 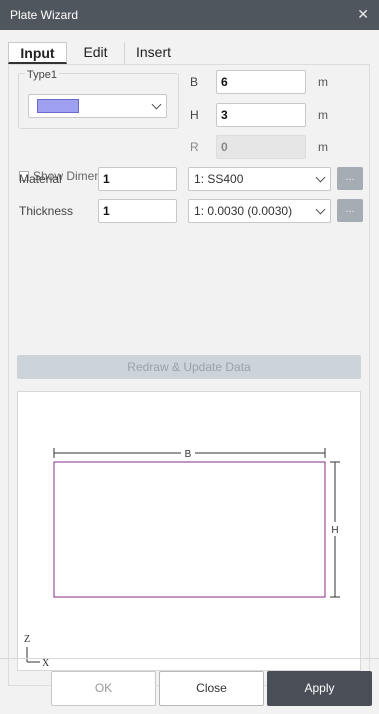 I want to click on thickness-select: 1: 0.0030 (0.0030), so click(x=259, y=211).